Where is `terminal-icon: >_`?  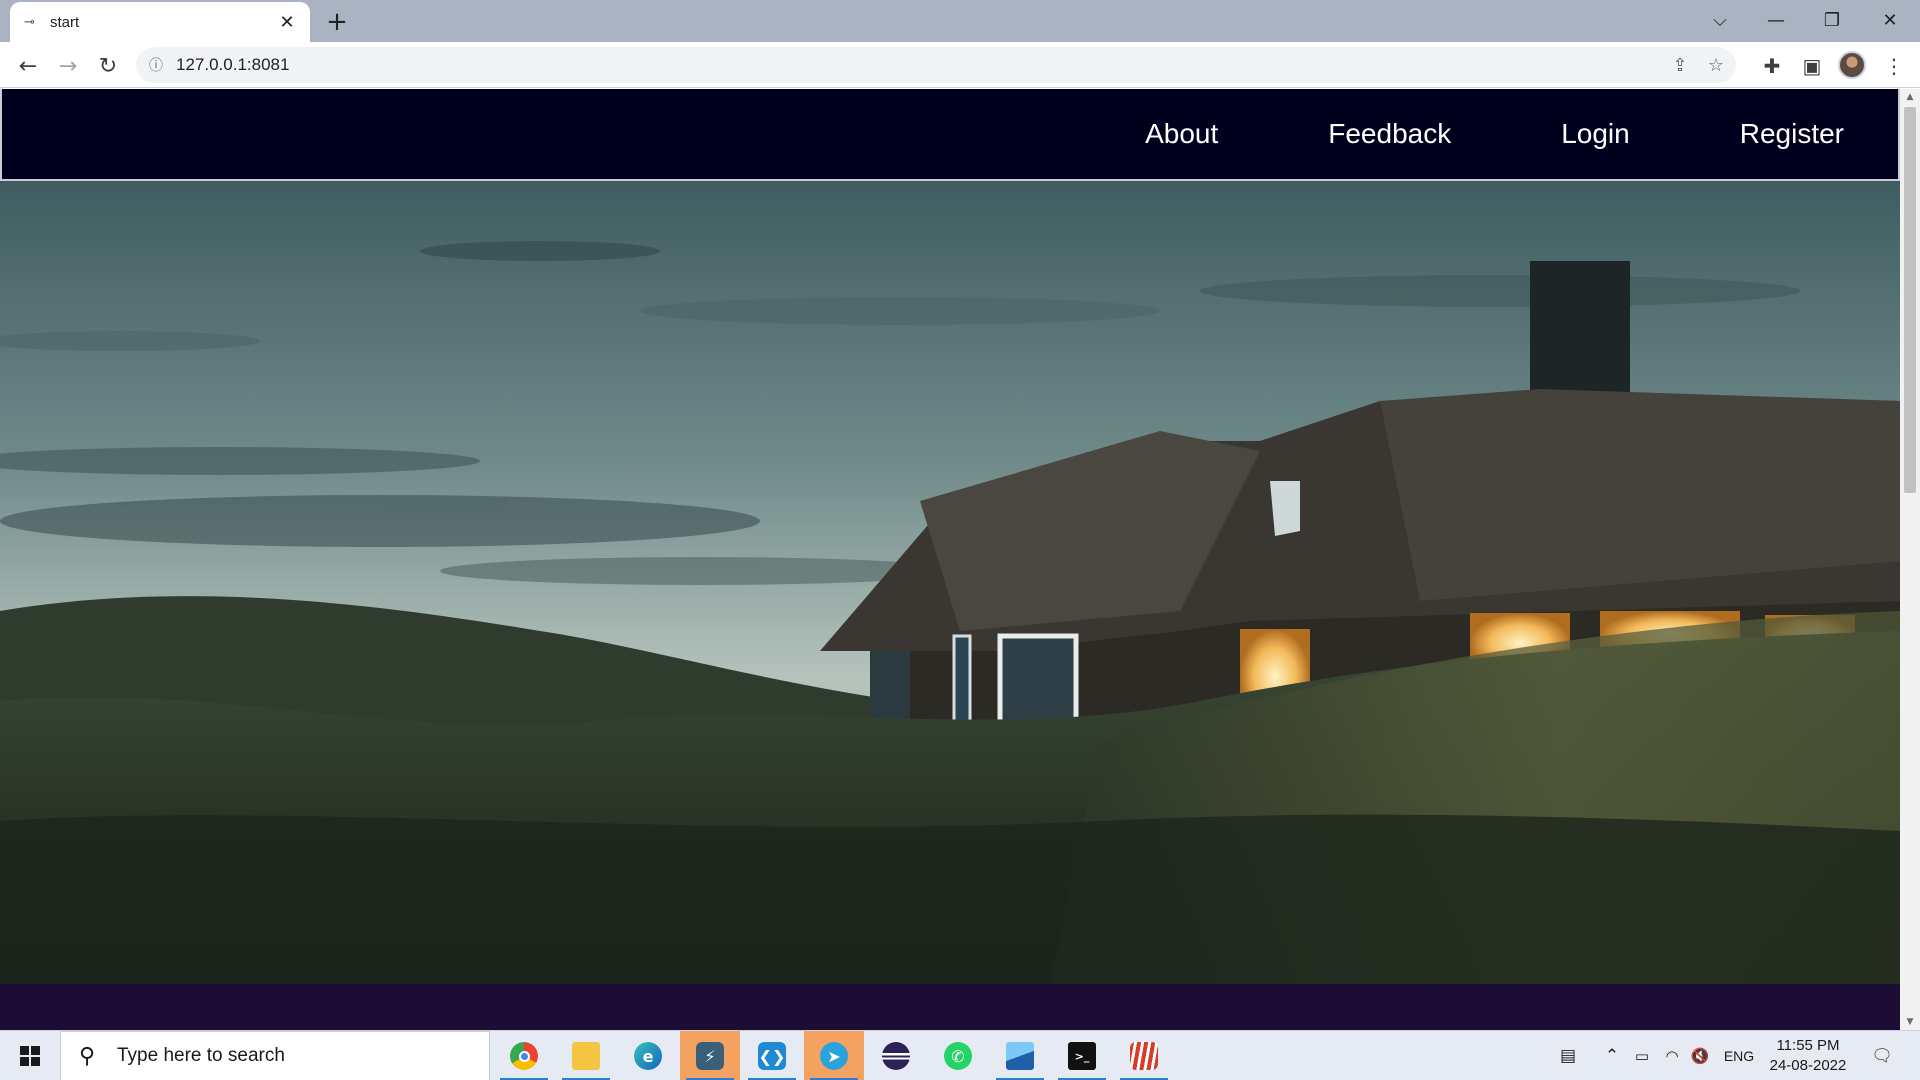 terminal-icon: >_ is located at coordinates (1082, 1056).